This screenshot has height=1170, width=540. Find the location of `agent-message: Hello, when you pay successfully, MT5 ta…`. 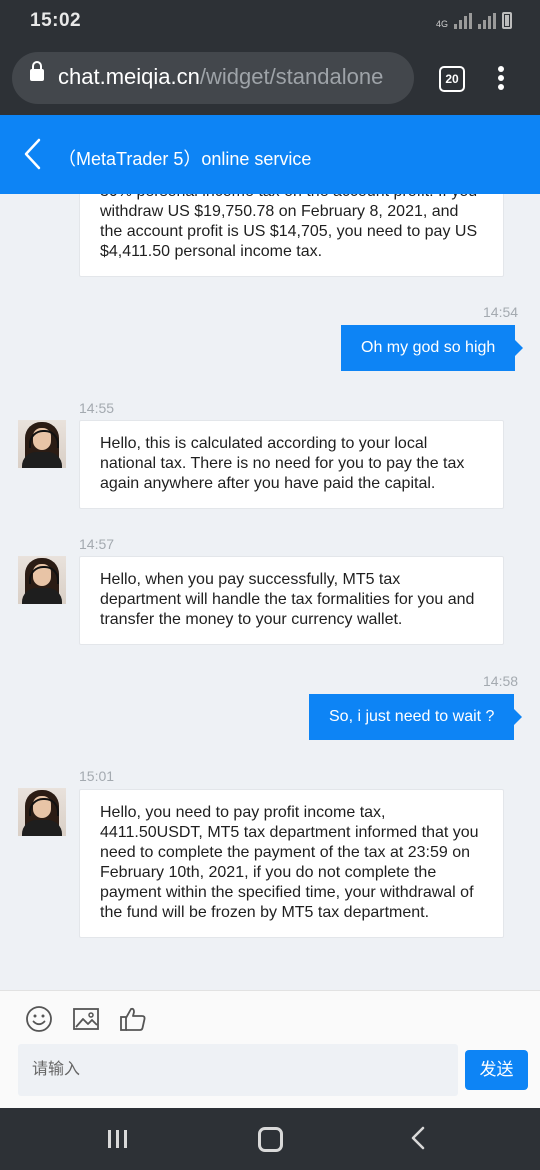

agent-message: Hello, when you pay successfully, MT5 ta… is located at coordinates (291, 600).